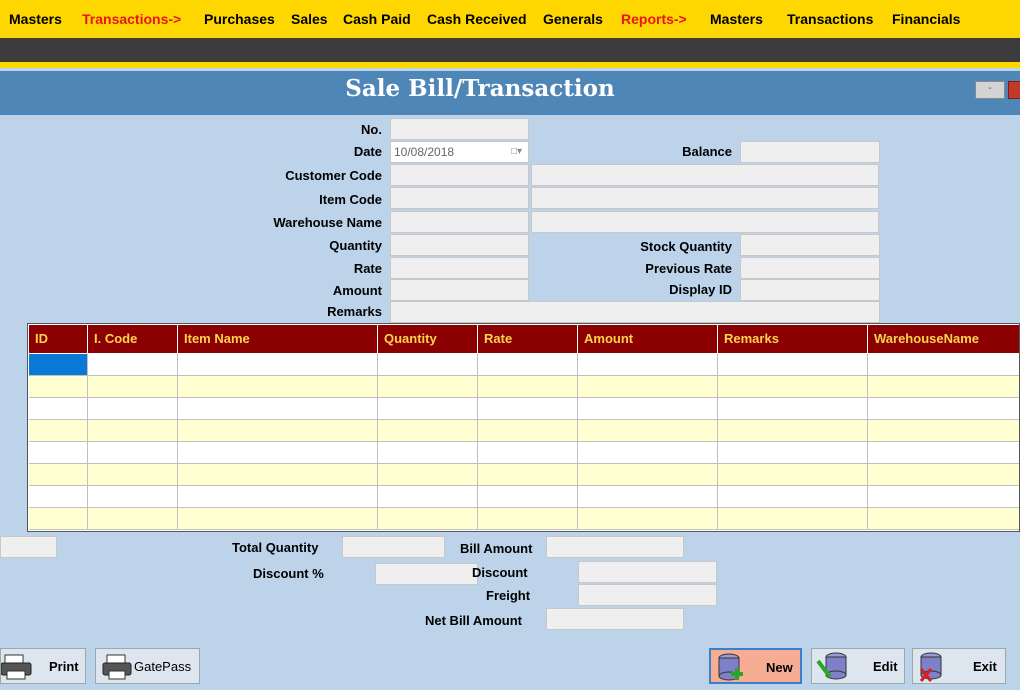  What do you see at coordinates (528, 339) in the screenshot?
I see `col-header-rate: Rate` at bounding box center [528, 339].